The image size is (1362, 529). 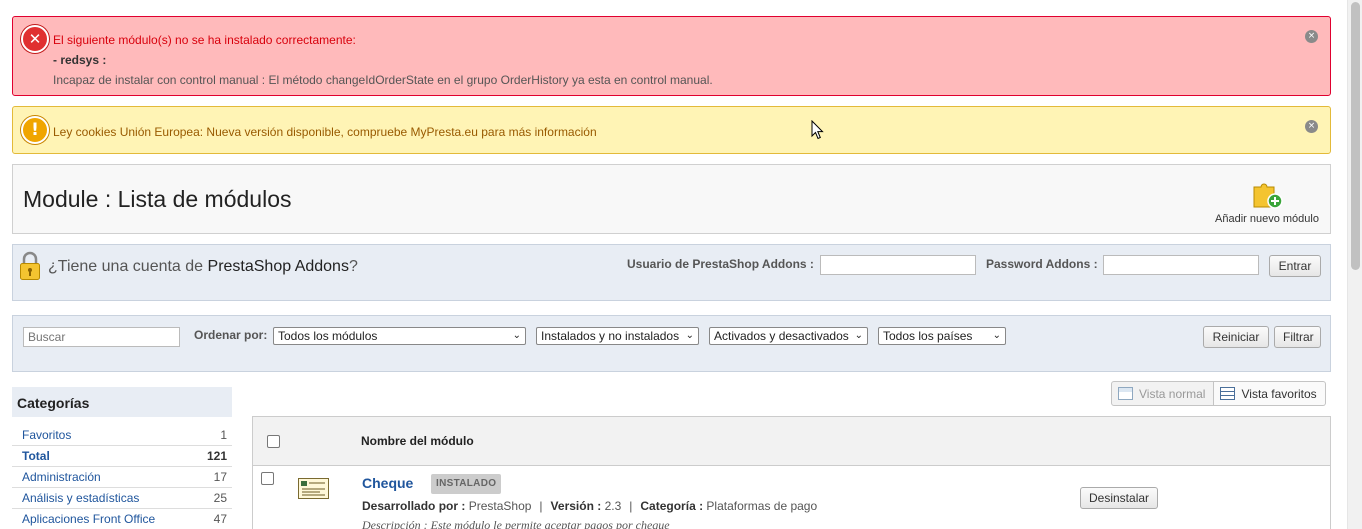 I want to click on category-item: Administración 17, so click(x=122, y=477).